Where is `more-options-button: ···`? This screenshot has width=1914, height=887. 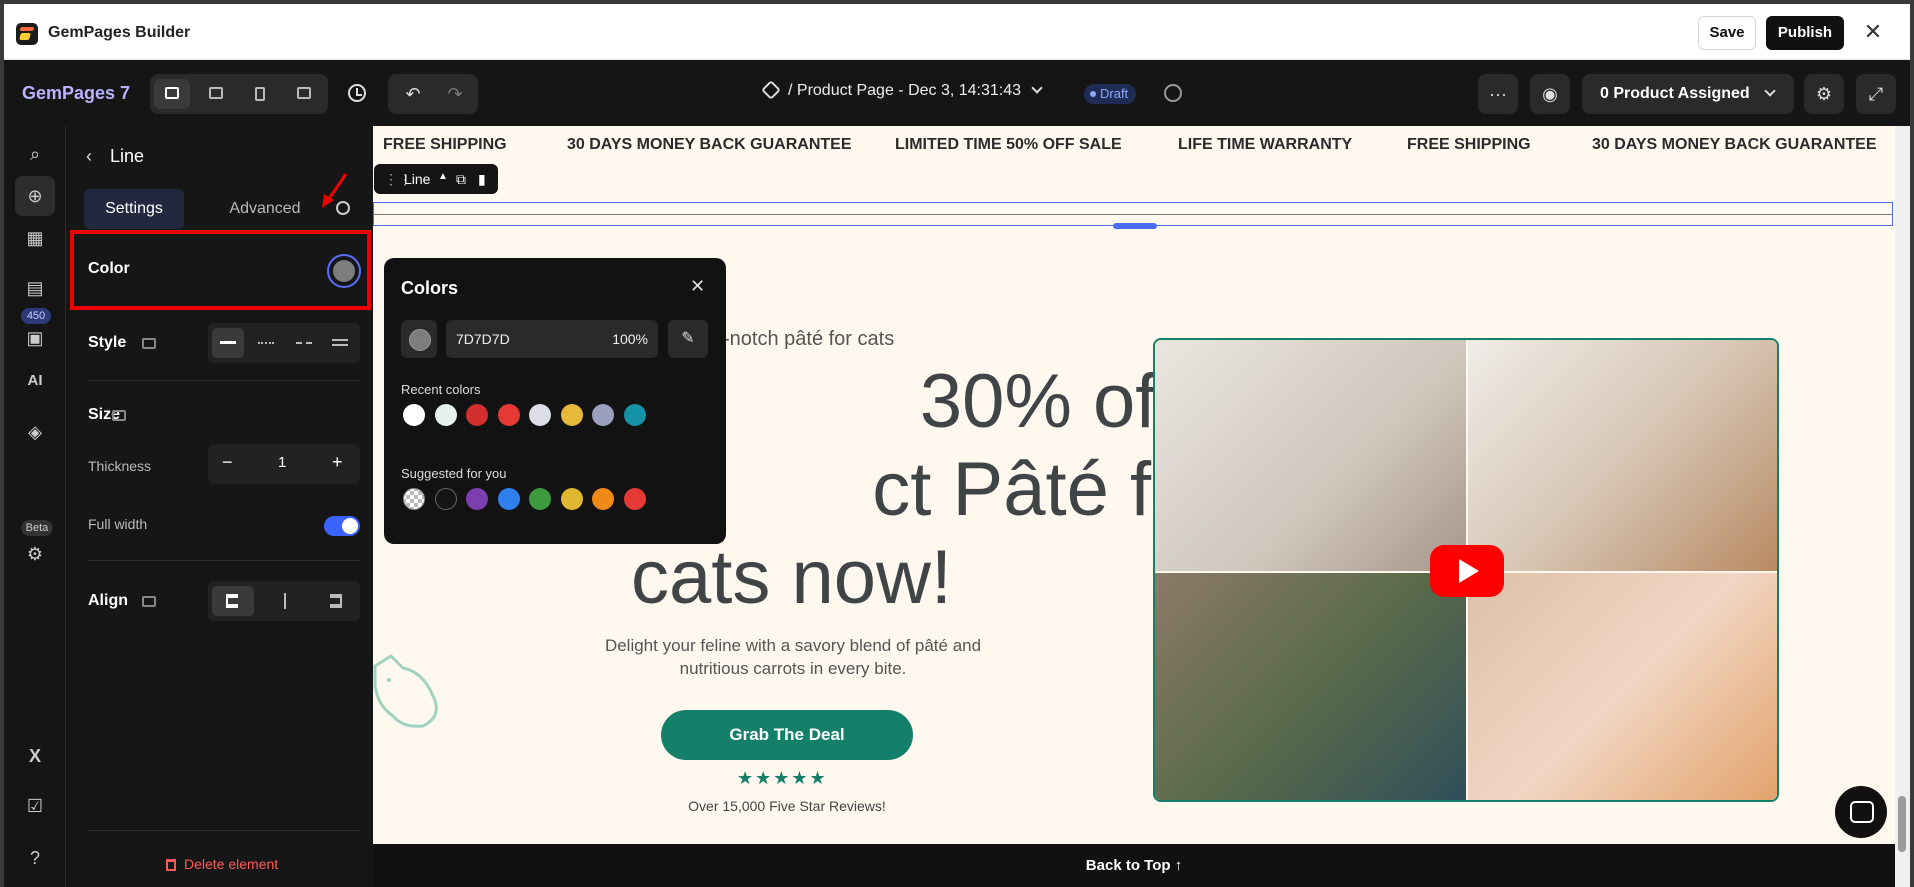 more-options-button: ··· is located at coordinates (1498, 94).